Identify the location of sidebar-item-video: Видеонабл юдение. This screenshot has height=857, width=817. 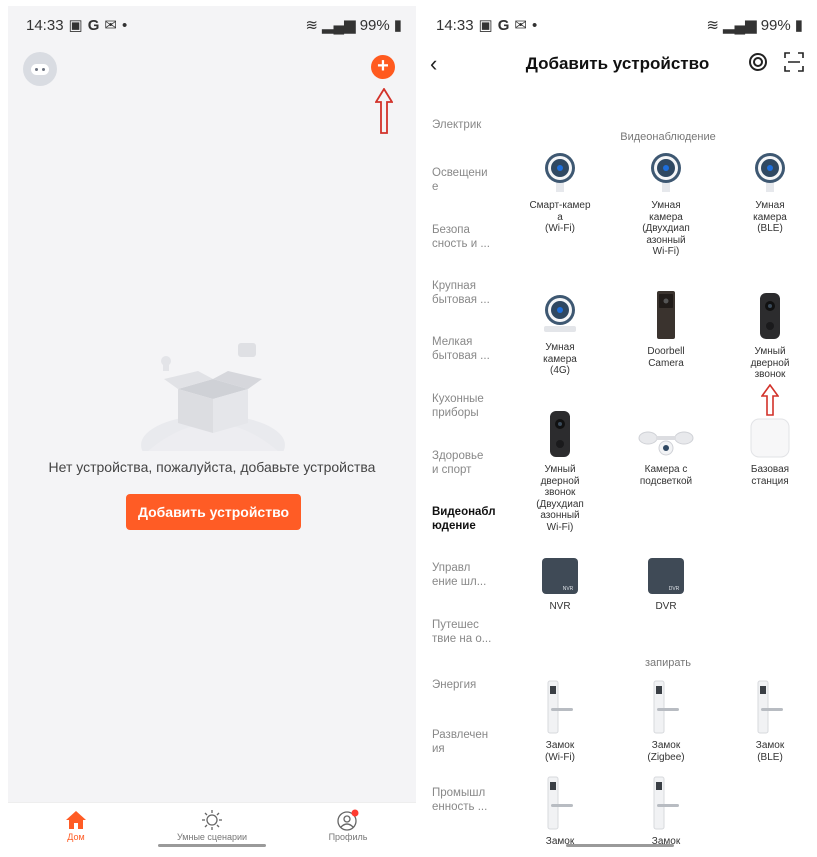
(460, 519).